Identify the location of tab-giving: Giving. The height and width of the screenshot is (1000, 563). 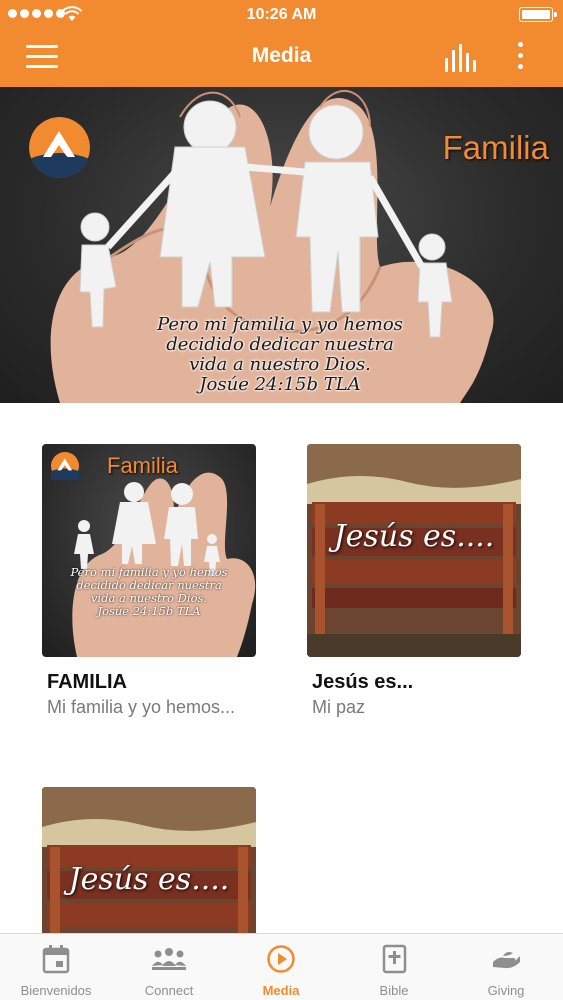
(506, 967).